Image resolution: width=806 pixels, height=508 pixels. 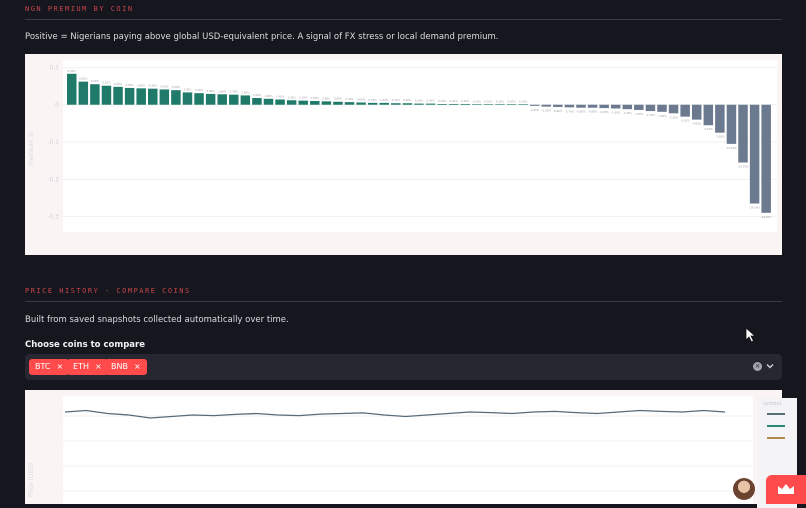 I want to click on avatar, so click(x=744, y=489).